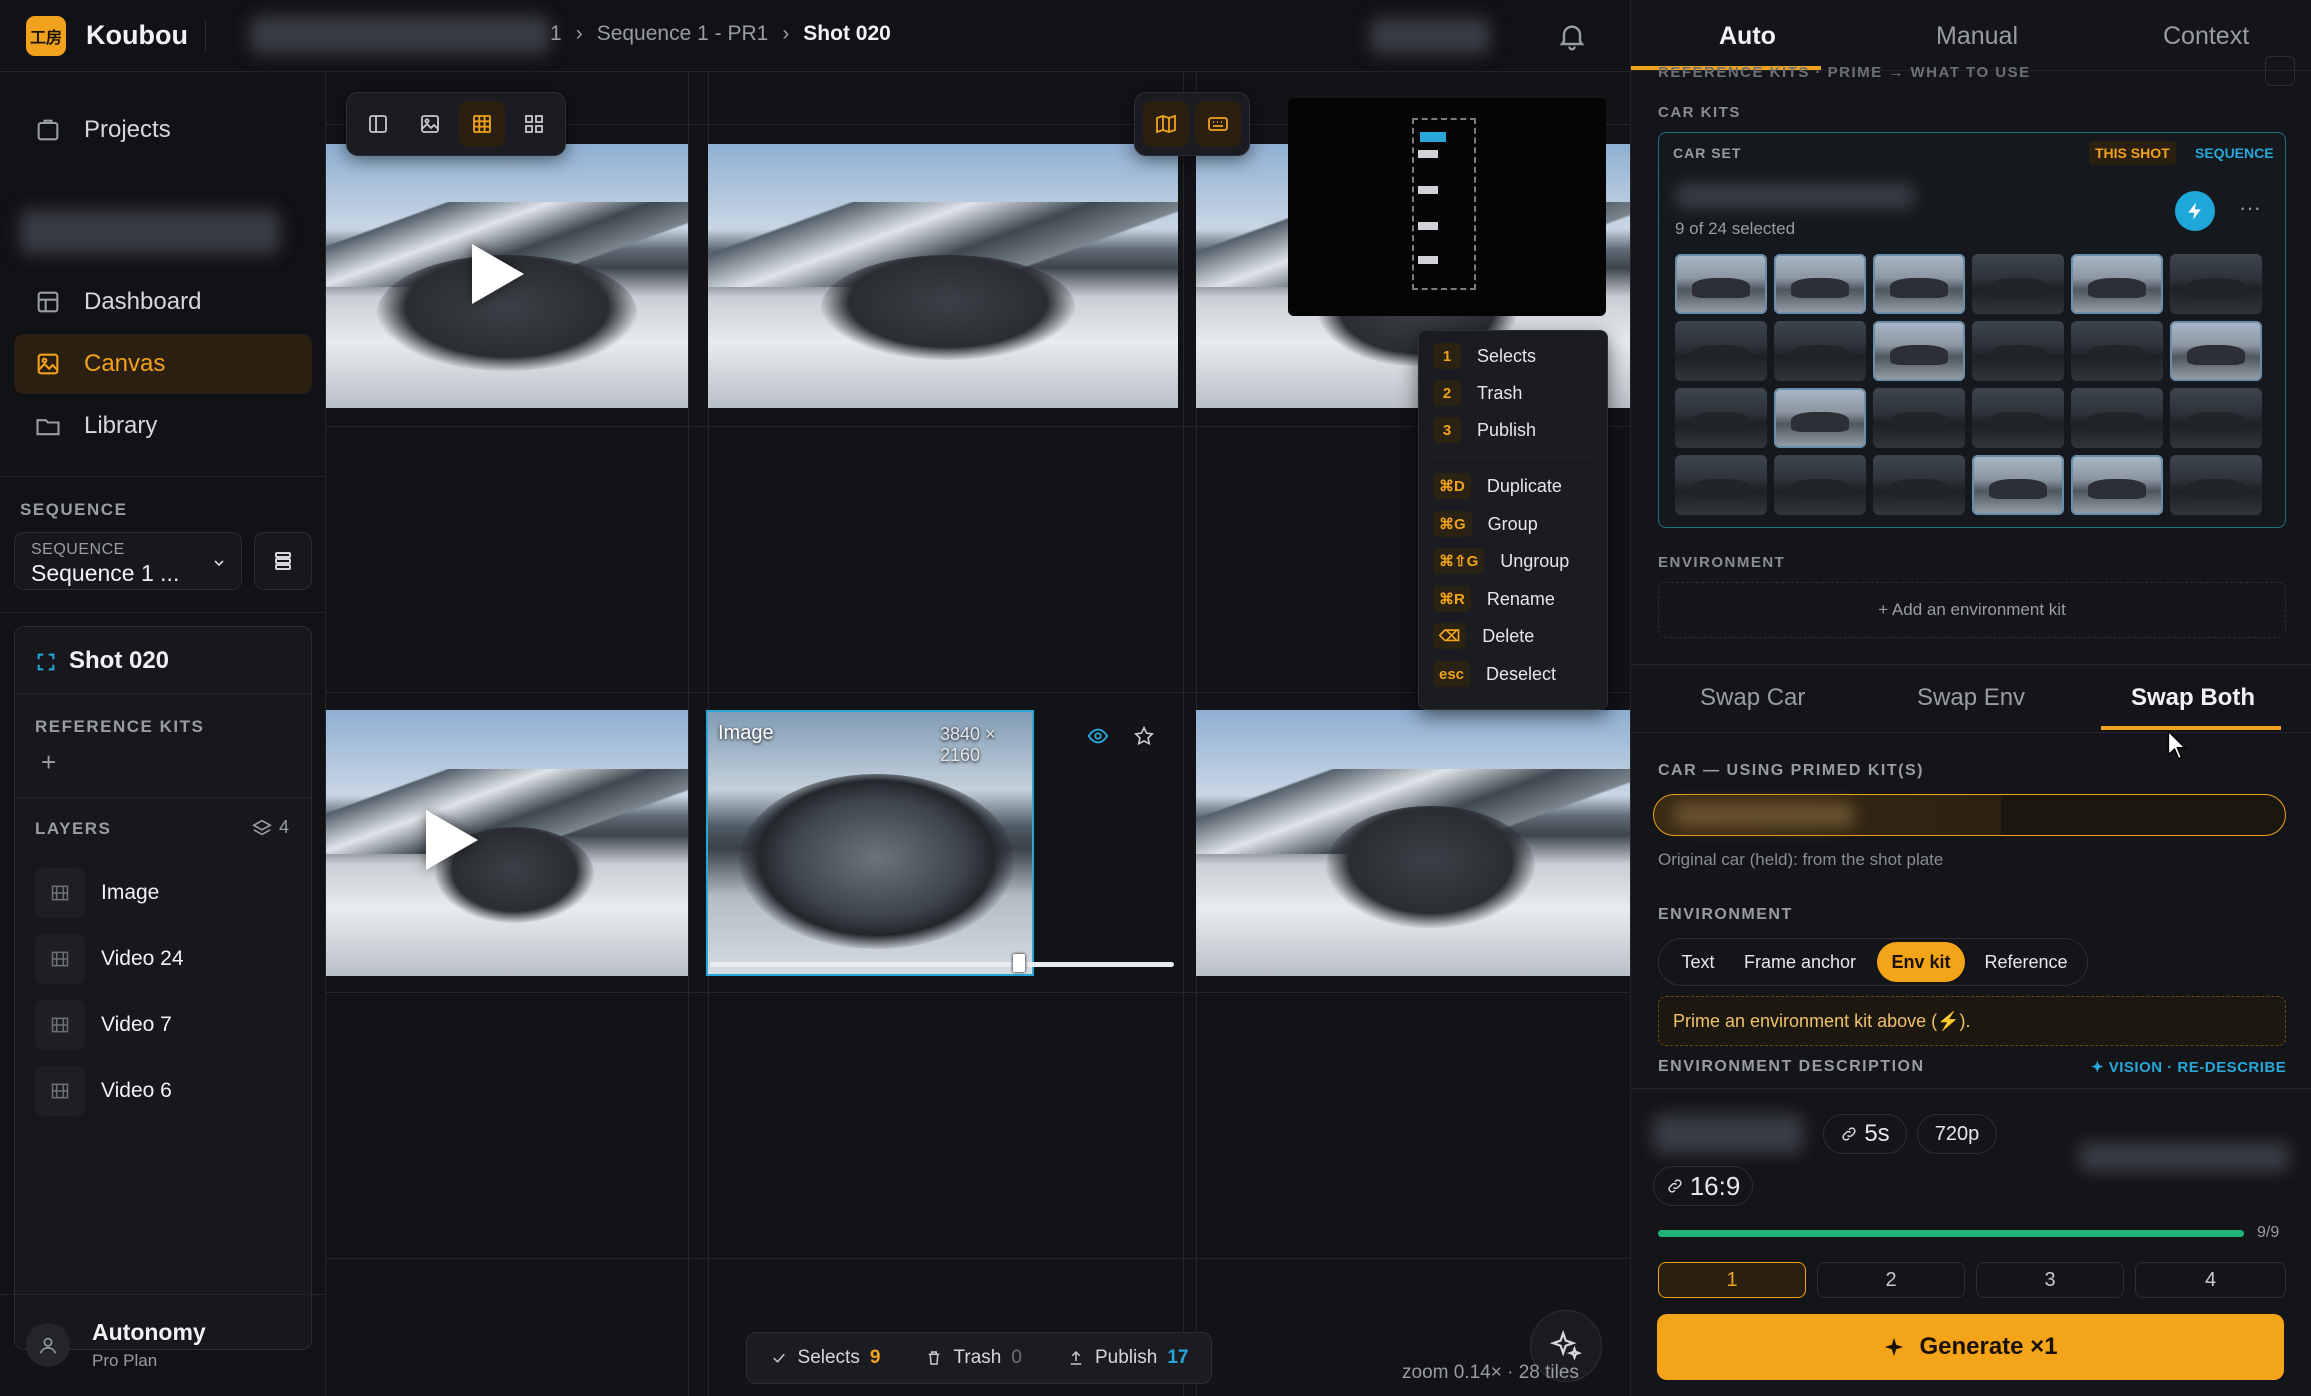 This screenshot has height=1396, width=2311. What do you see at coordinates (2250, 208) in the screenshot?
I see `more-options-button: ···` at bounding box center [2250, 208].